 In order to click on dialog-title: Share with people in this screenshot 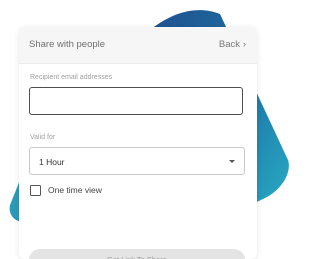, I will do `click(67, 44)`.